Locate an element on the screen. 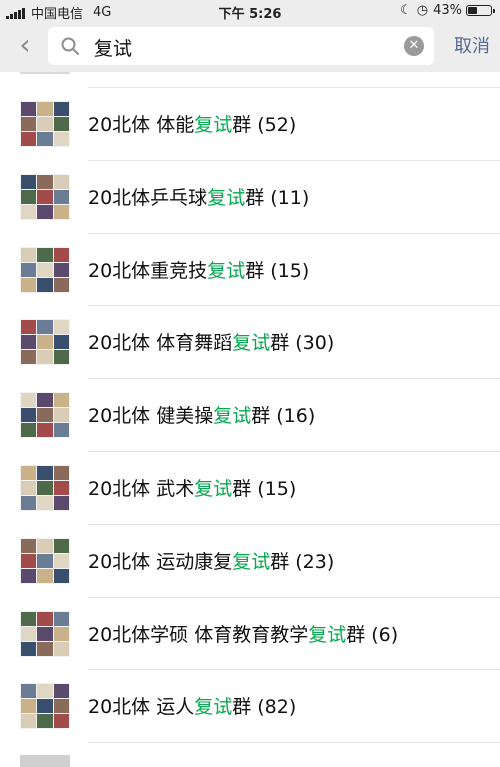  chevron-left-icon: ‹ is located at coordinates (25, 44).